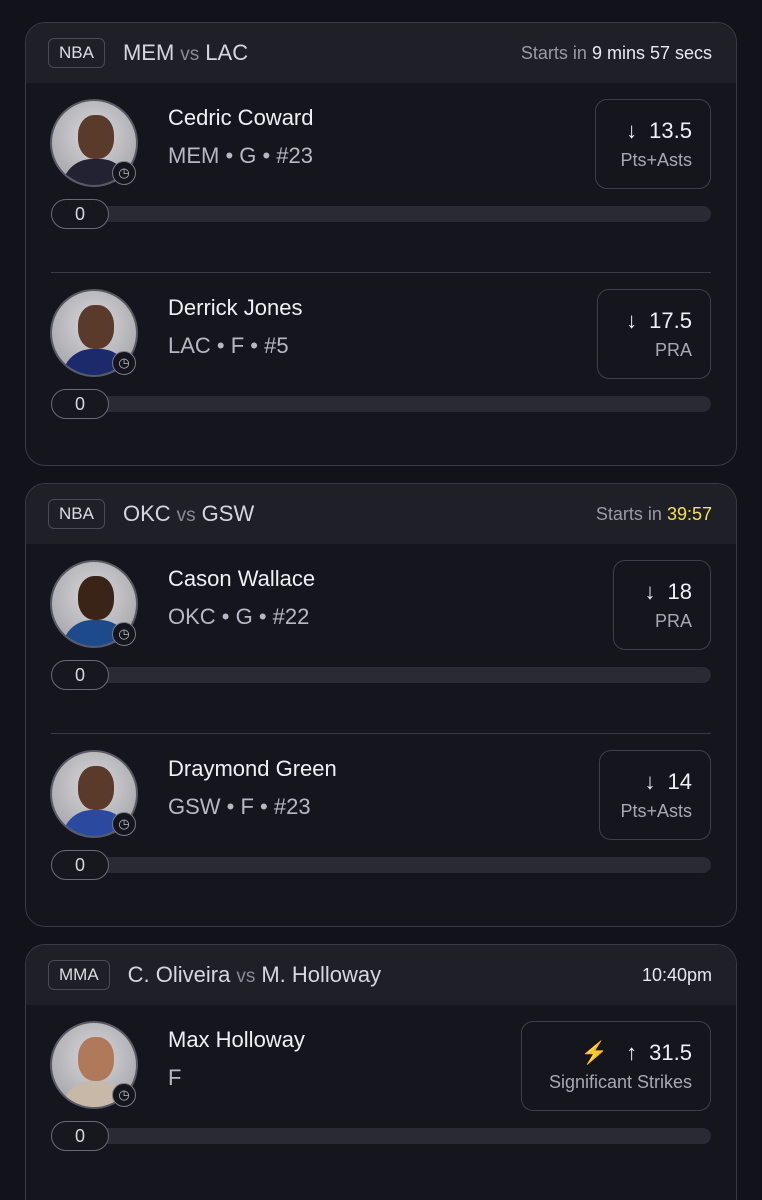  I want to click on player-name: Draymond Green, so click(252, 768).